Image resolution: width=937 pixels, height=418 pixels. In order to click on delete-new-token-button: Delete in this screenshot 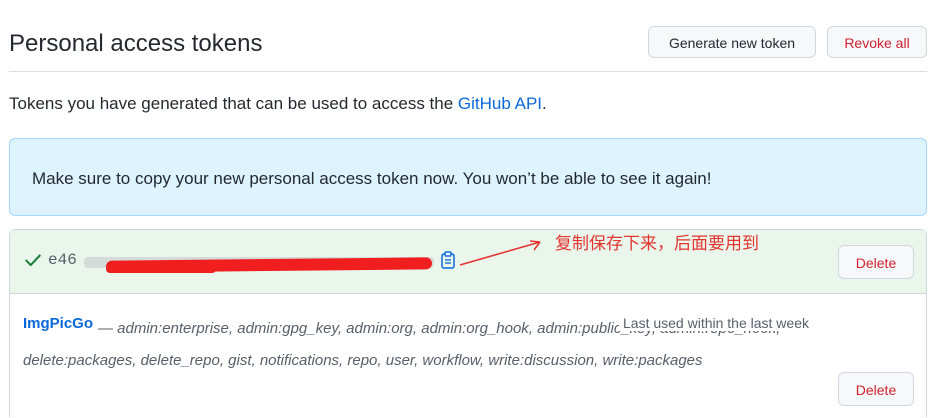, I will do `click(876, 262)`.